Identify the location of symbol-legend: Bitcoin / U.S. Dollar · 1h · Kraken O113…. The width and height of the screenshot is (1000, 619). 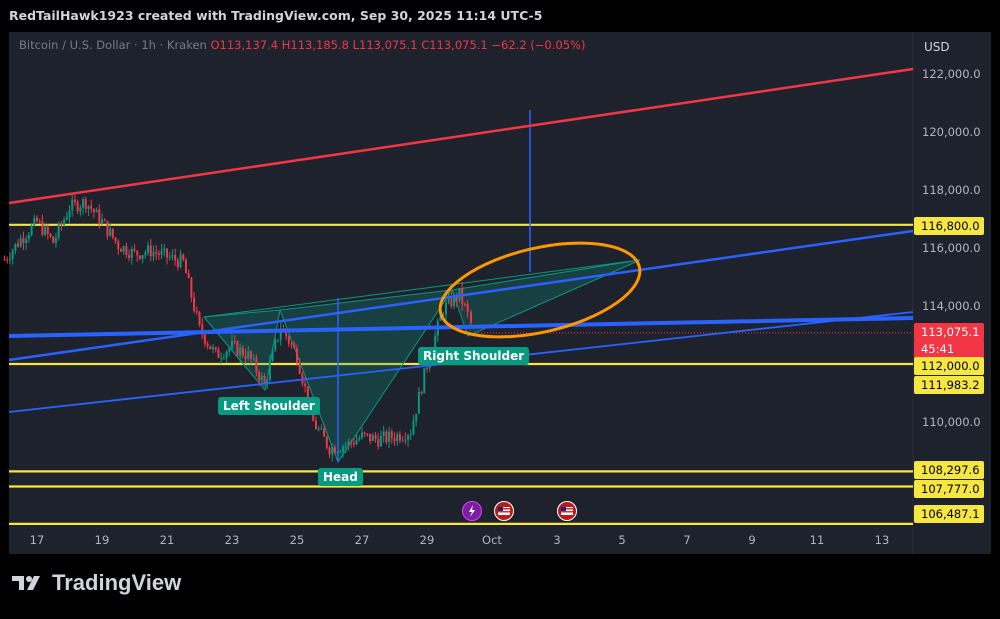
(302, 45).